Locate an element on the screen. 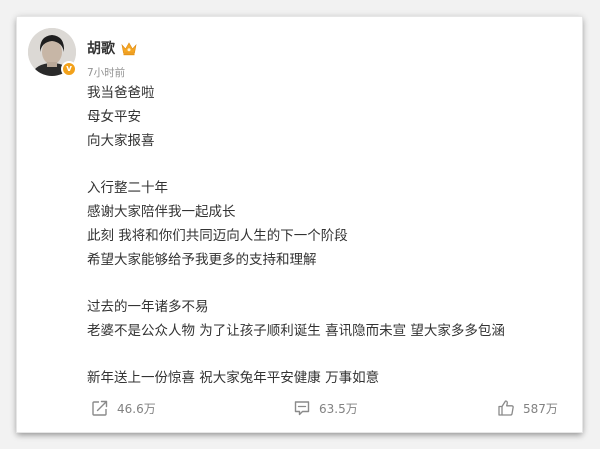 This screenshot has width=600, height=449. post-line: 过去的一年诸多不易 is located at coordinates (148, 307).